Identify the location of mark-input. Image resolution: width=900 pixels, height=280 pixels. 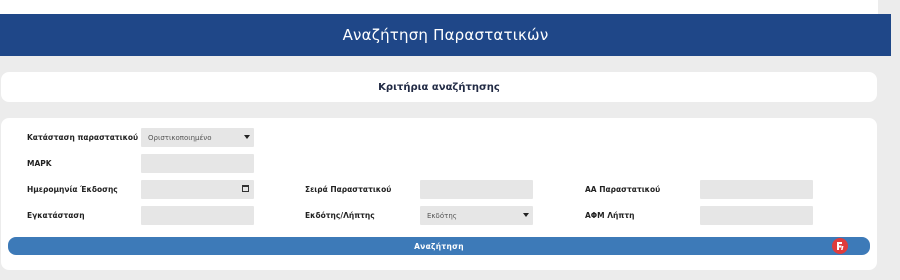
(197, 163).